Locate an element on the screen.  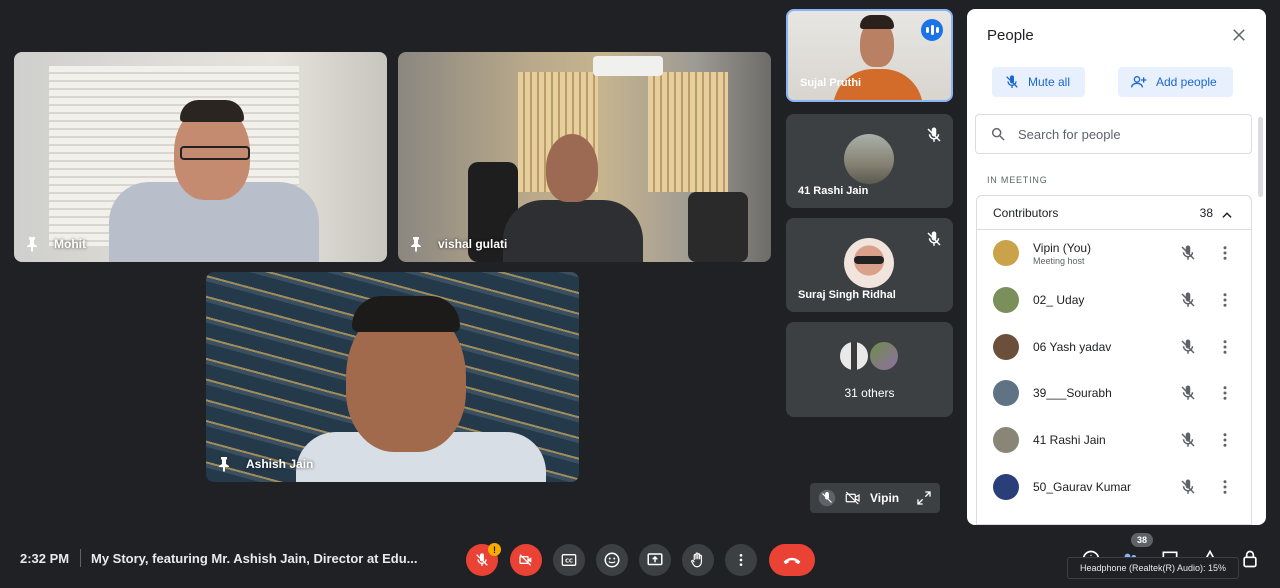
participant-name: Mohit is located at coordinates (70, 244).